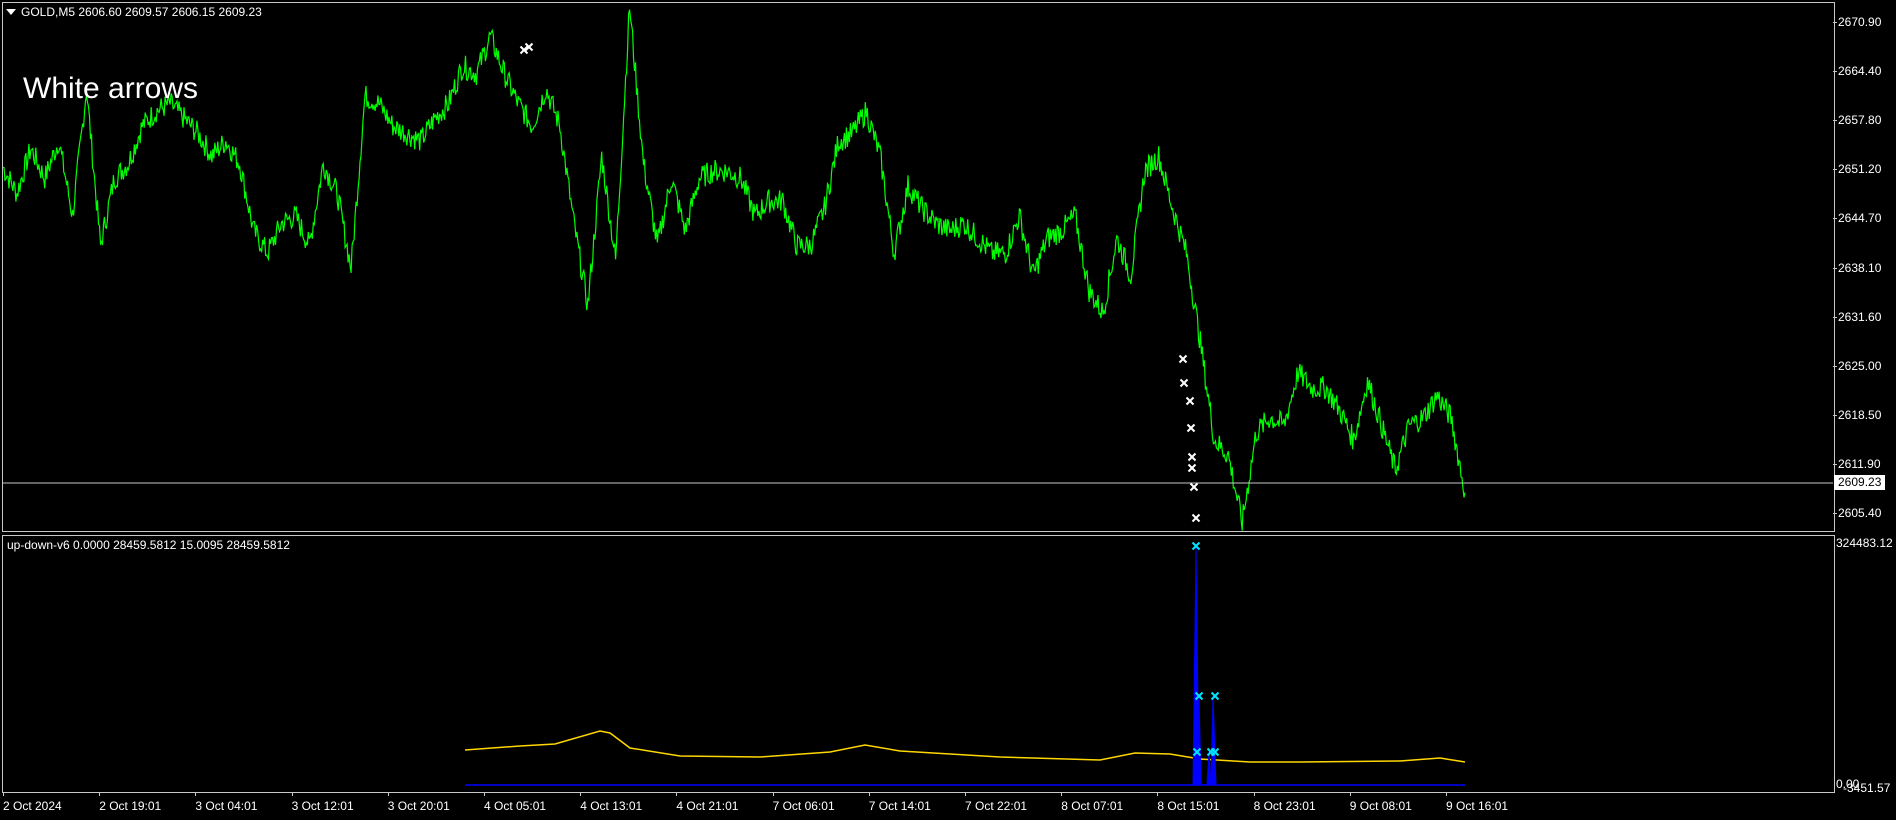  Describe the element at coordinates (1857, 463) in the screenshot. I see `price-tick: 2611.90` at that location.